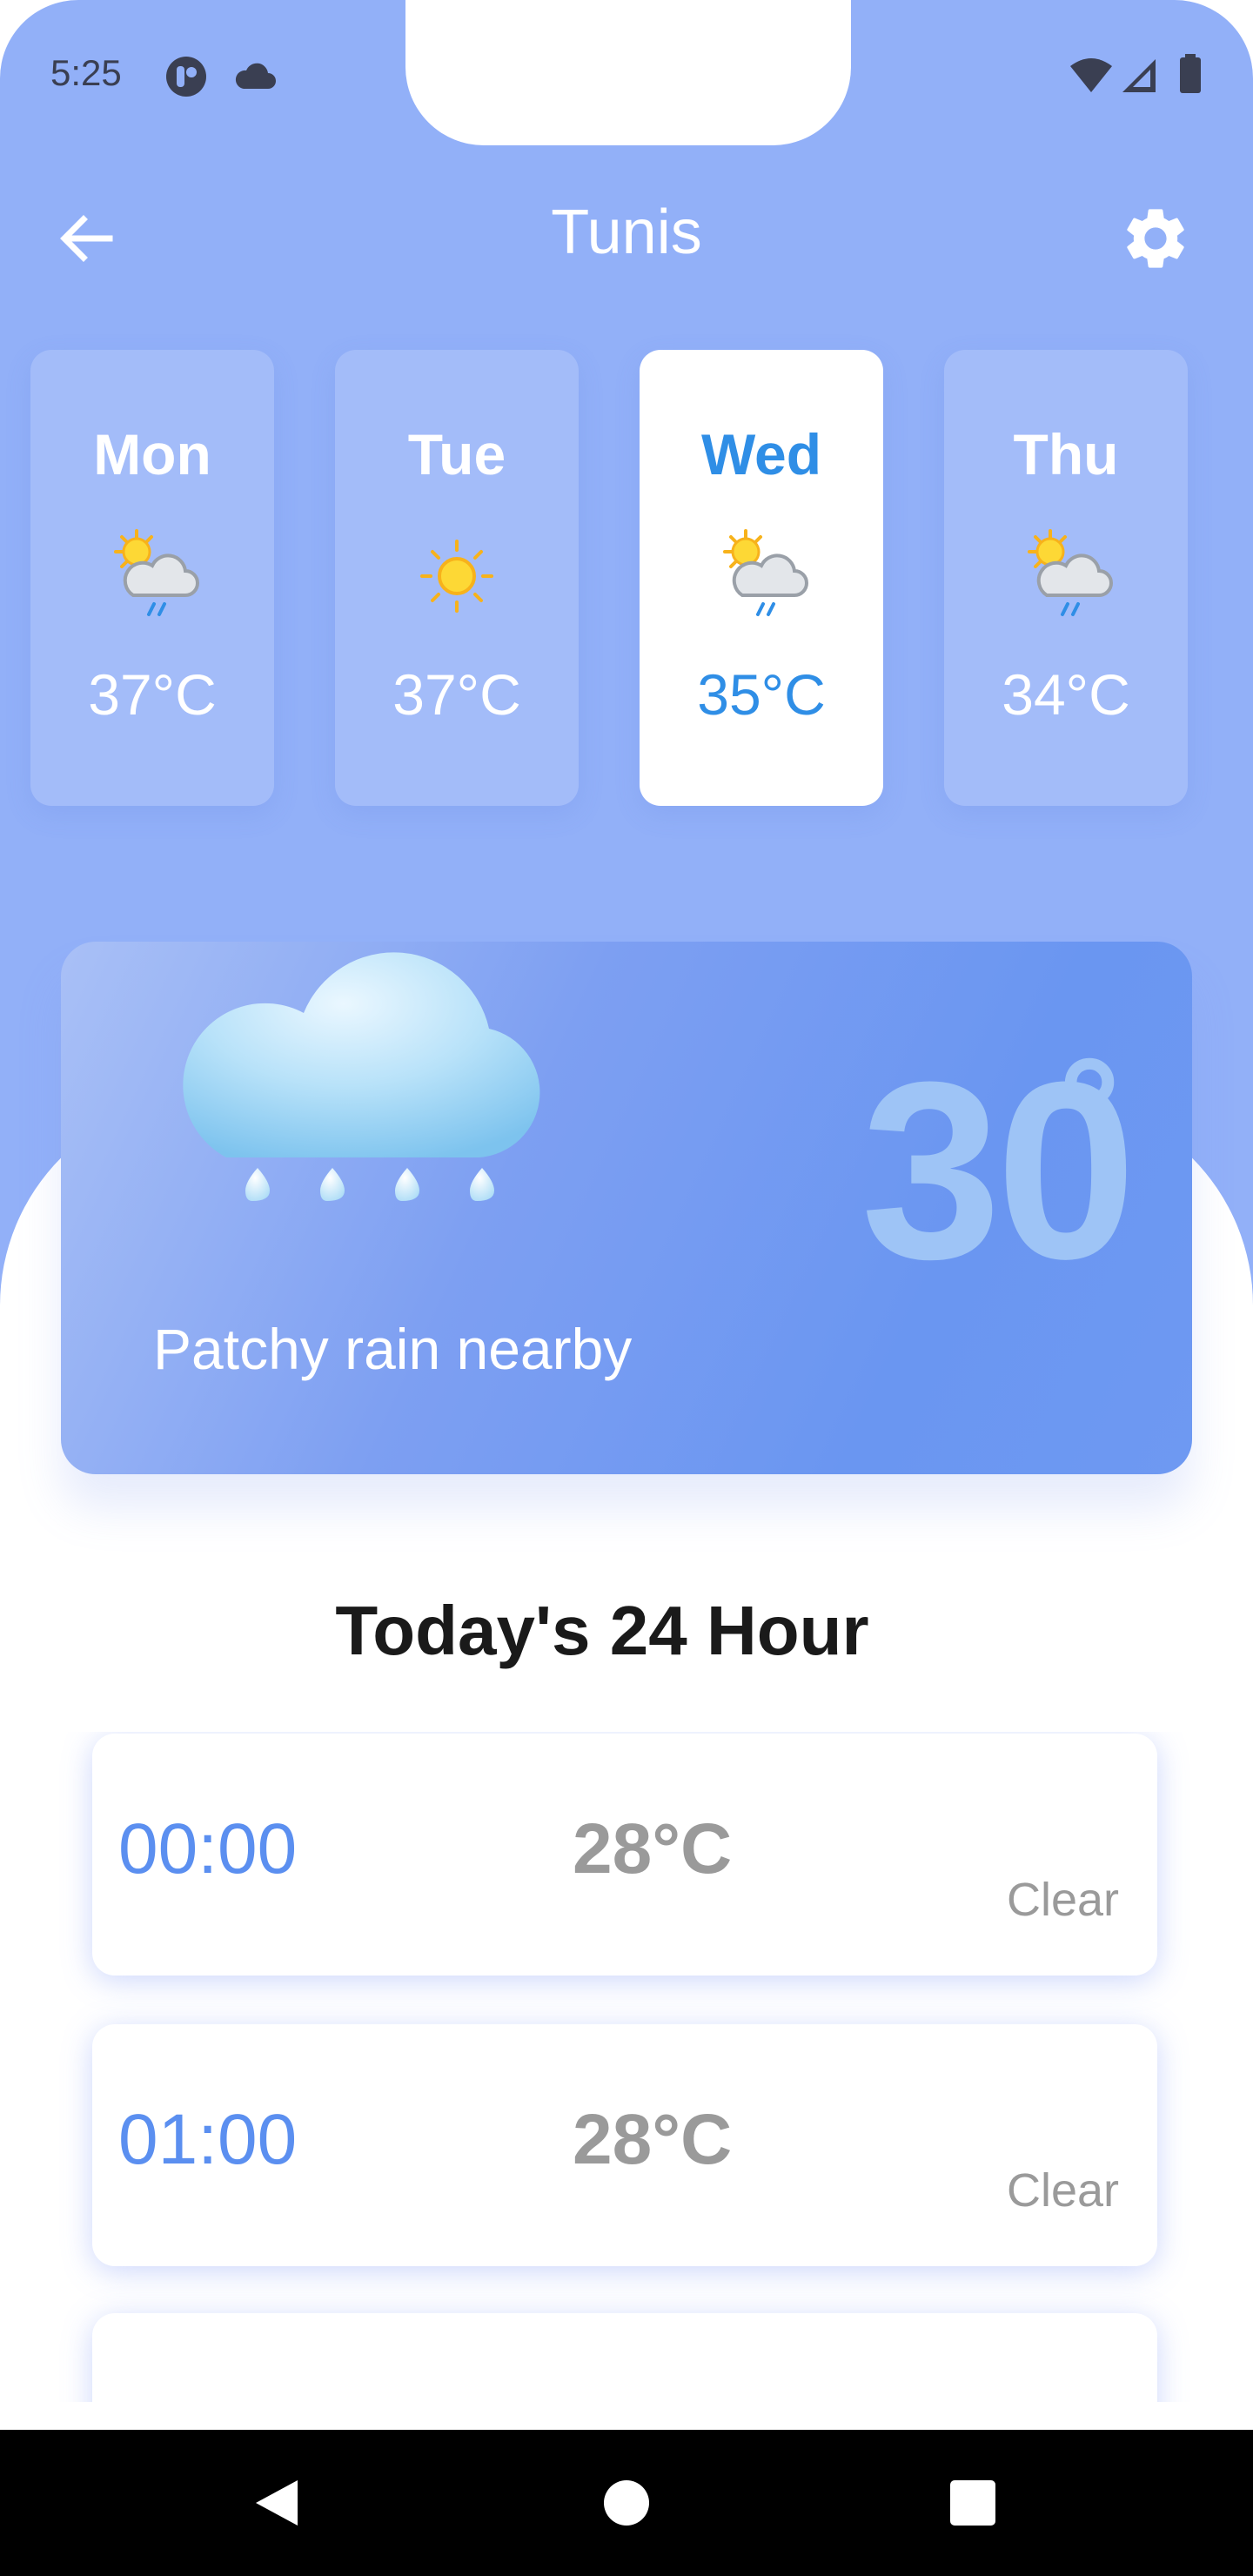 The image size is (1253, 2576). I want to click on app-badge-icon, so click(186, 79).